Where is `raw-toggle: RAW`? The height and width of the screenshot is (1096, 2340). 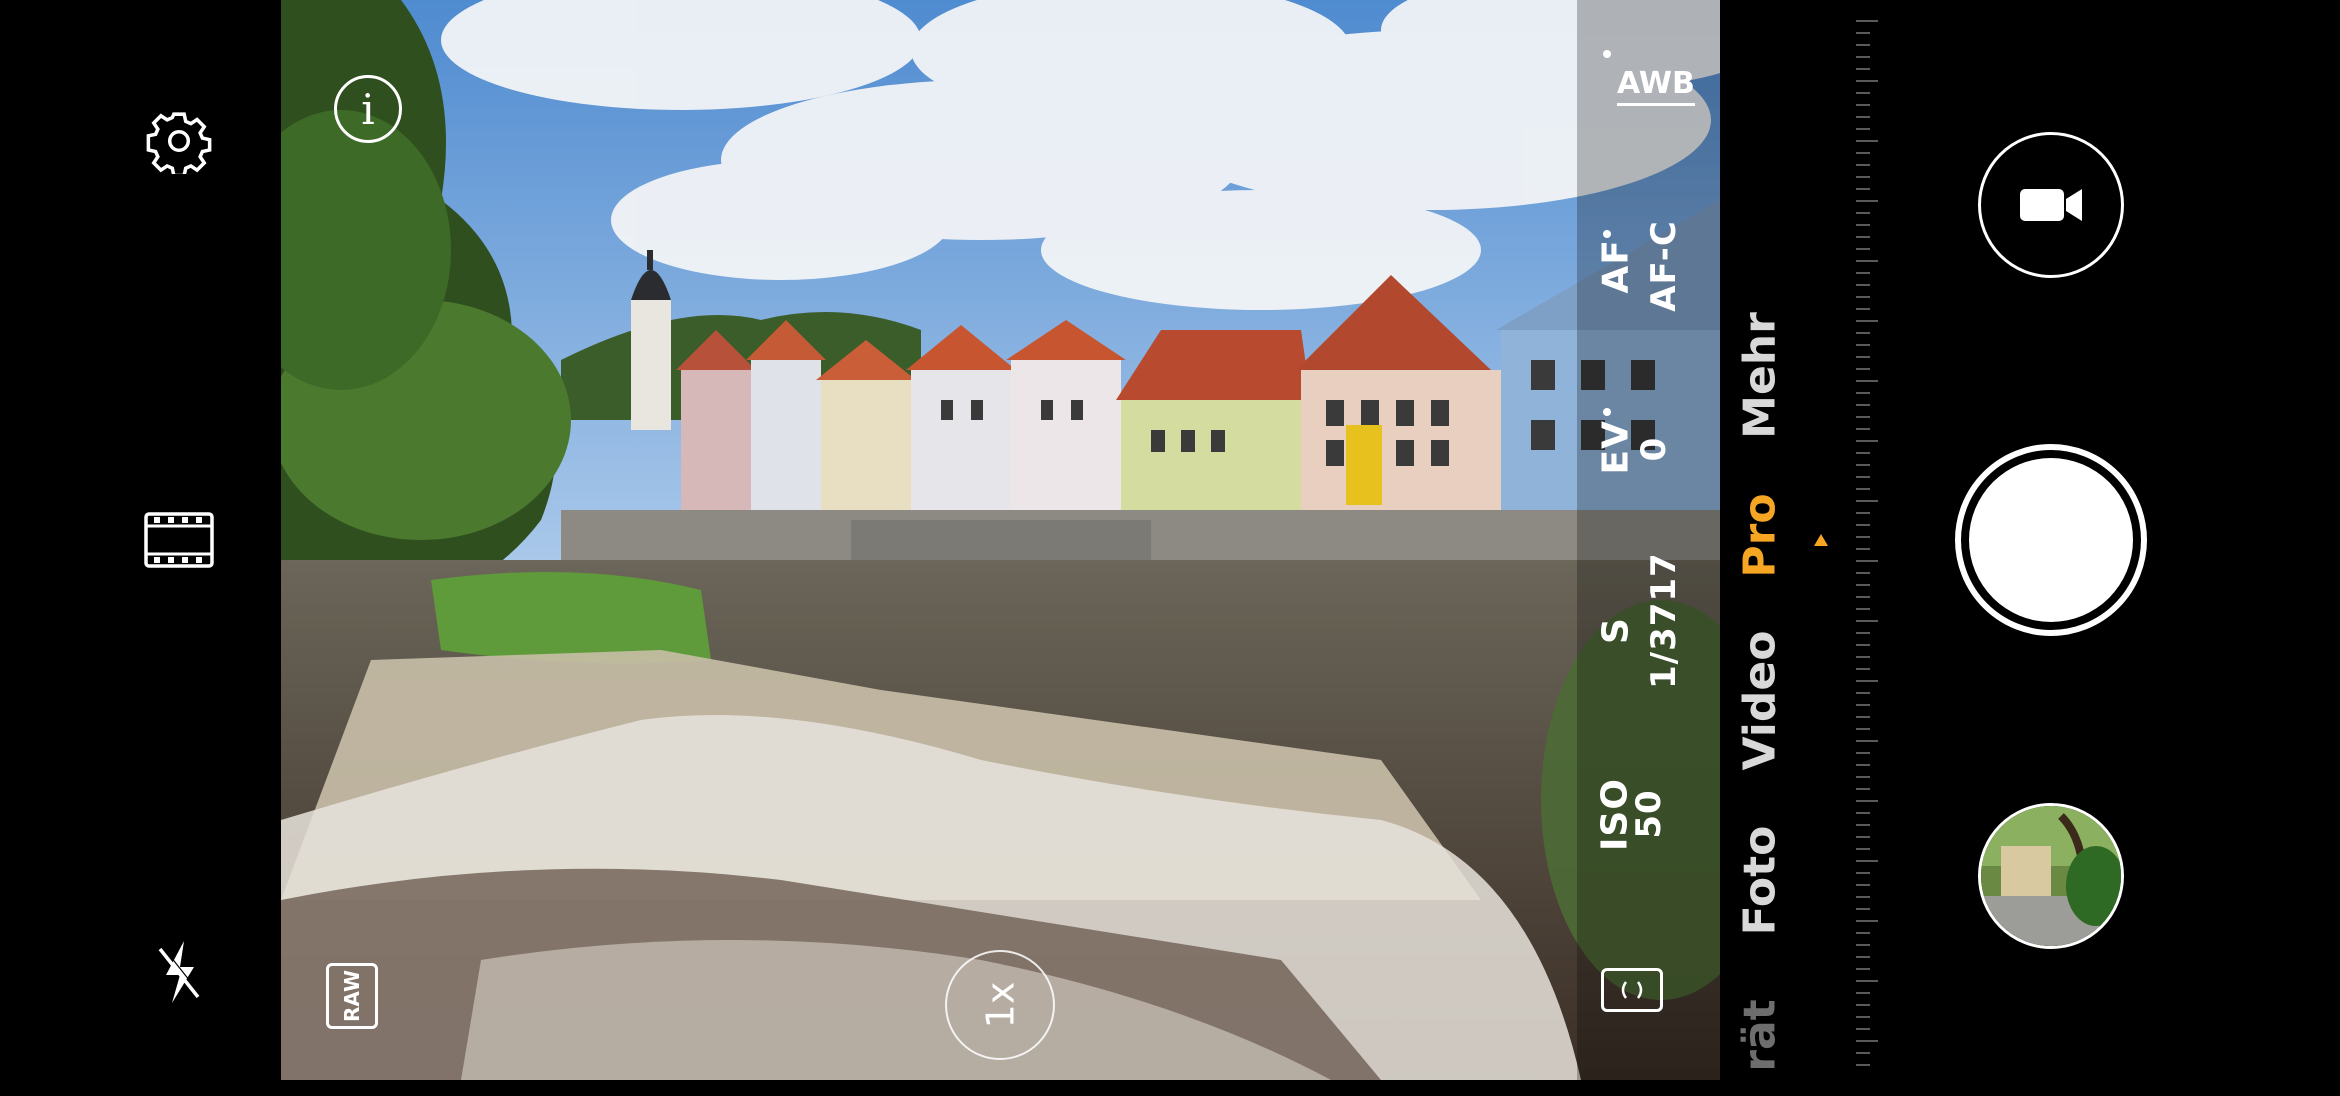 raw-toggle: RAW is located at coordinates (352, 996).